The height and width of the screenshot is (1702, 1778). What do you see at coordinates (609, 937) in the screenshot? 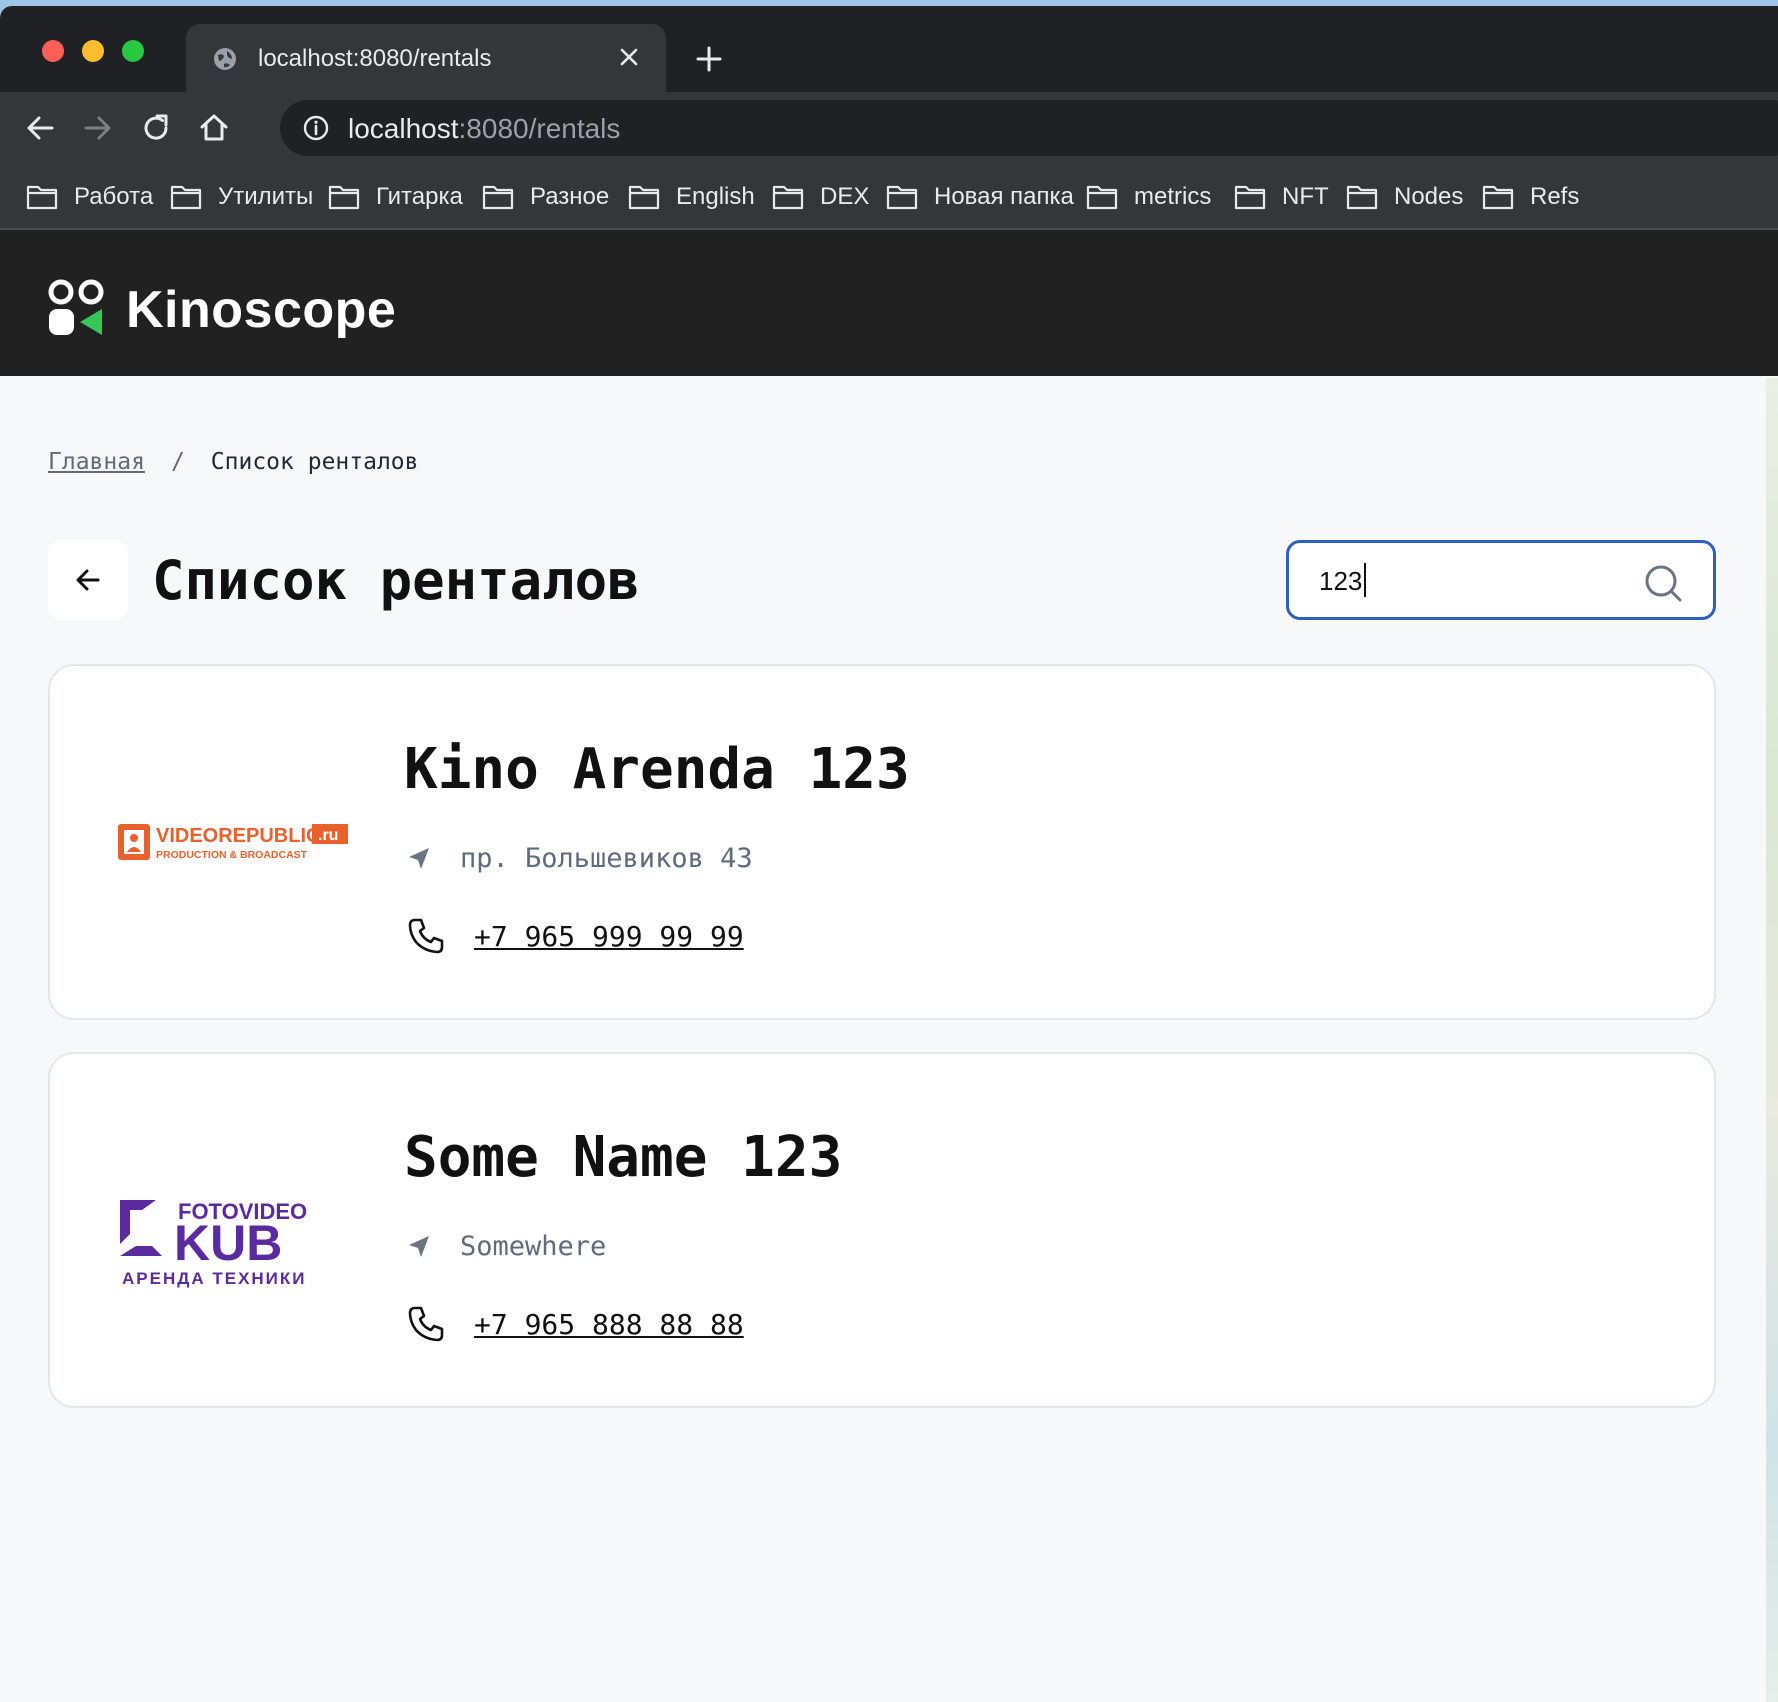
I see `rental-phone-link: +7 965 999 99 99` at bounding box center [609, 937].